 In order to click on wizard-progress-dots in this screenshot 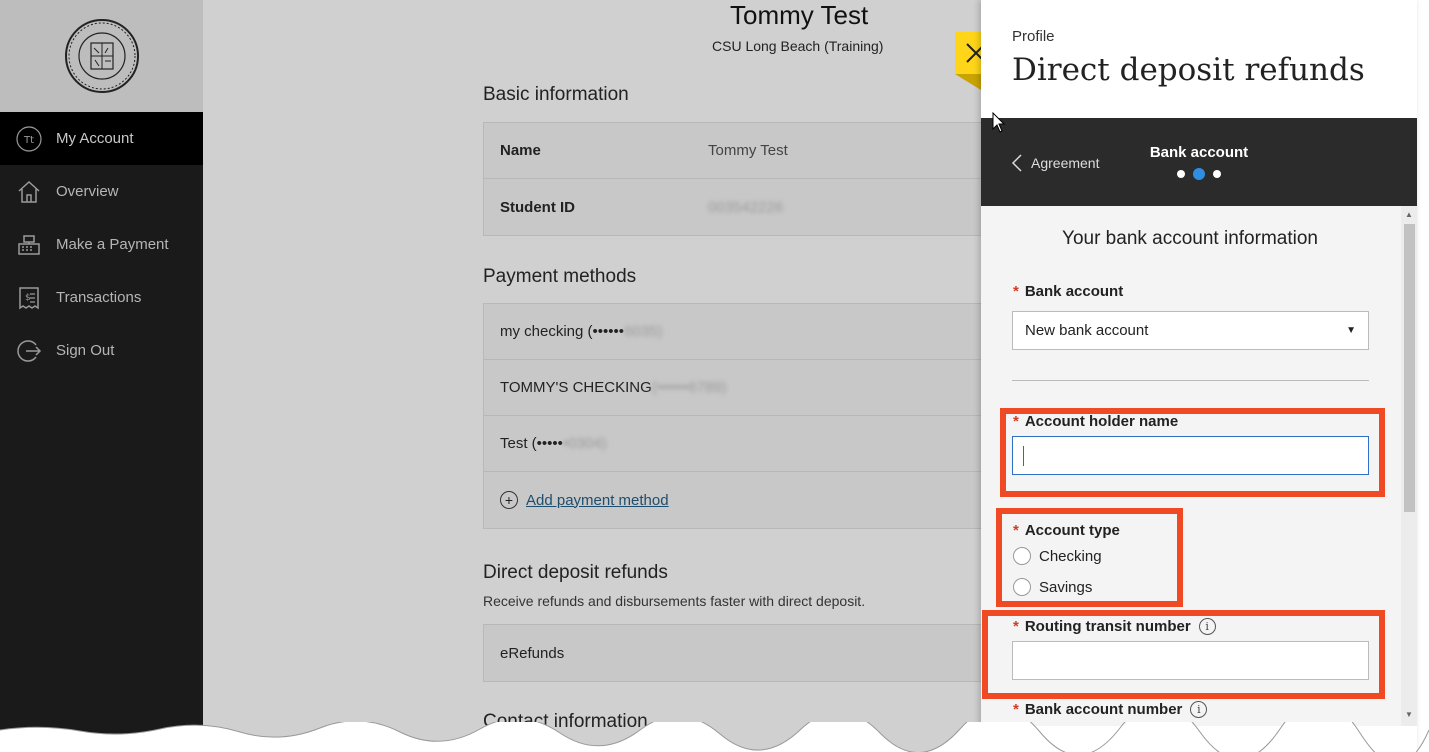, I will do `click(1199, 174)`.